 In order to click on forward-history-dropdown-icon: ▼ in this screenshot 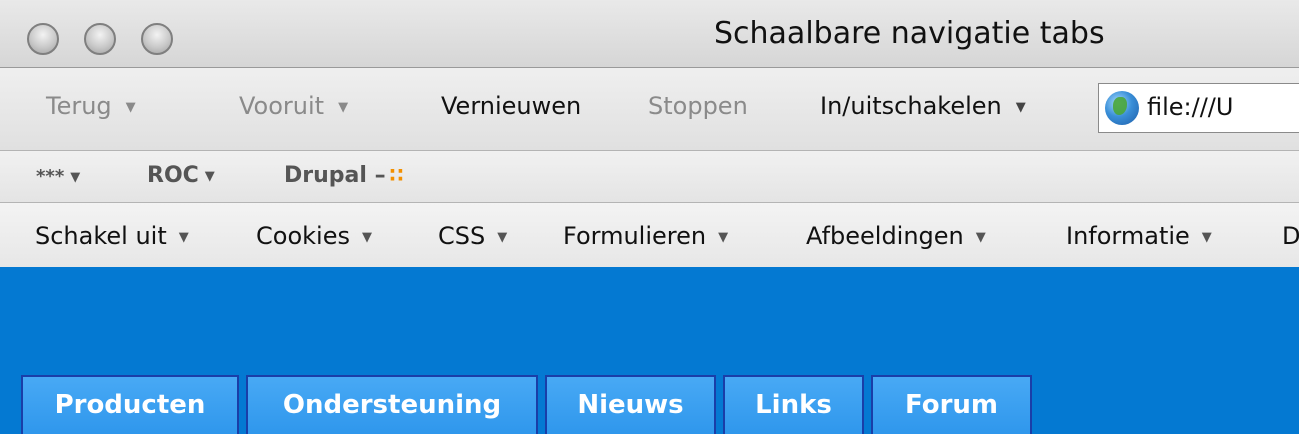, I will do `click(343, 107)`.